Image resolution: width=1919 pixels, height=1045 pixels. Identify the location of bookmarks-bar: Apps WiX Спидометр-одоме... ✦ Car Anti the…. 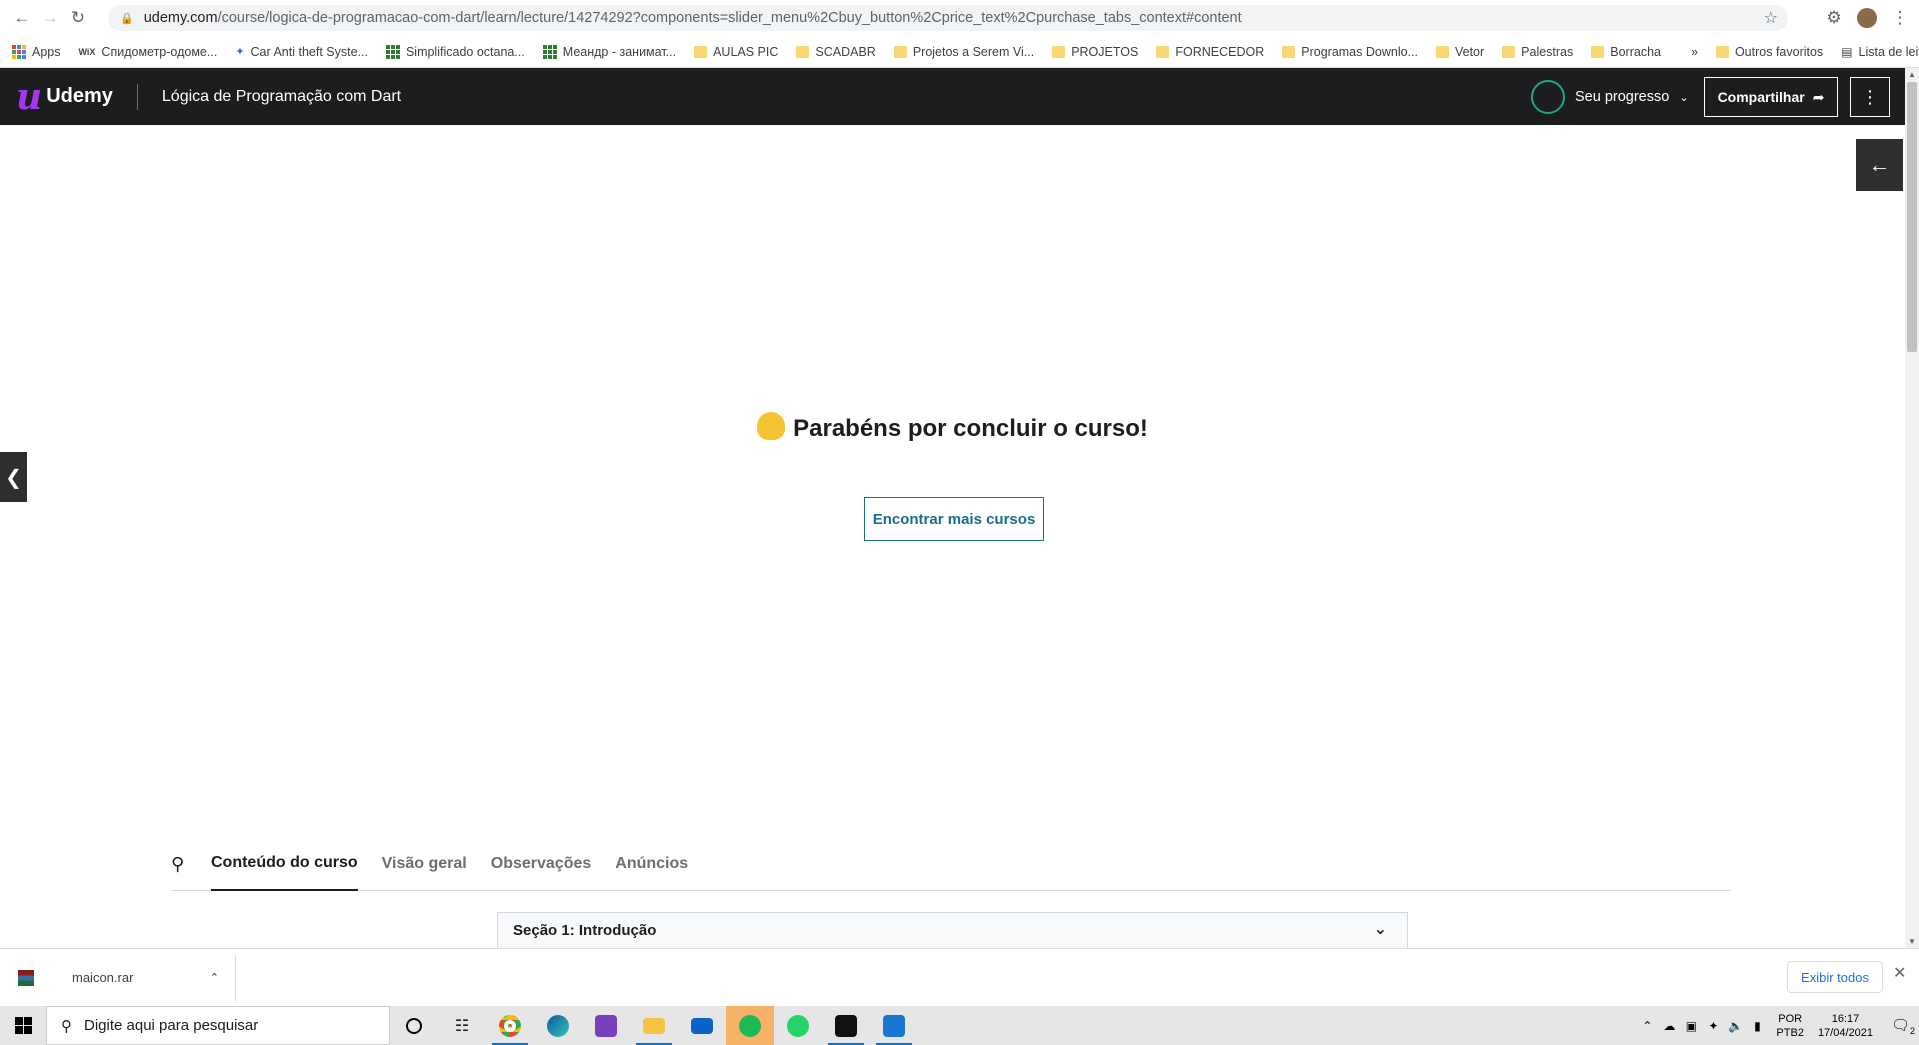
(959, 52).